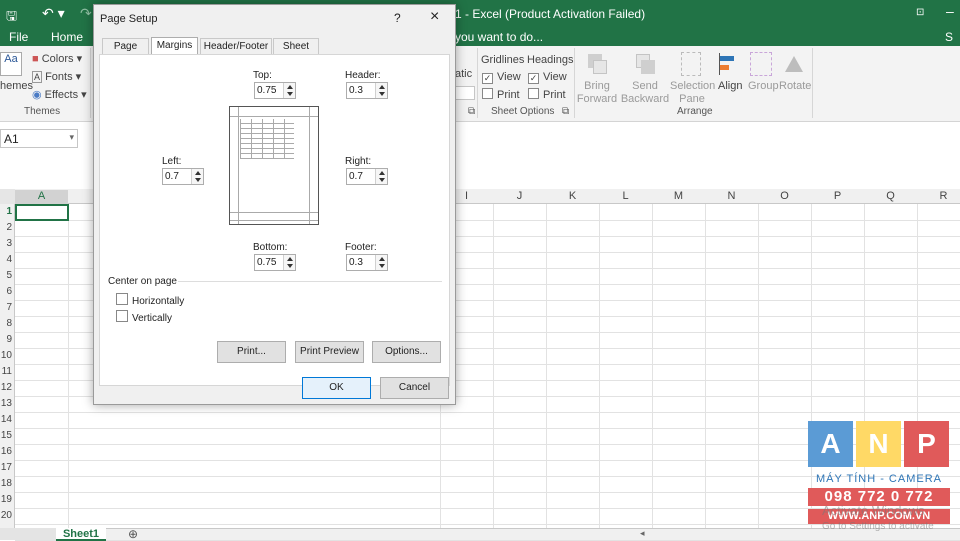 Image resolution: width=960 pixels, height=541 pixels. I want to click on chevron-down-icon: ▾, so click(71, 137).